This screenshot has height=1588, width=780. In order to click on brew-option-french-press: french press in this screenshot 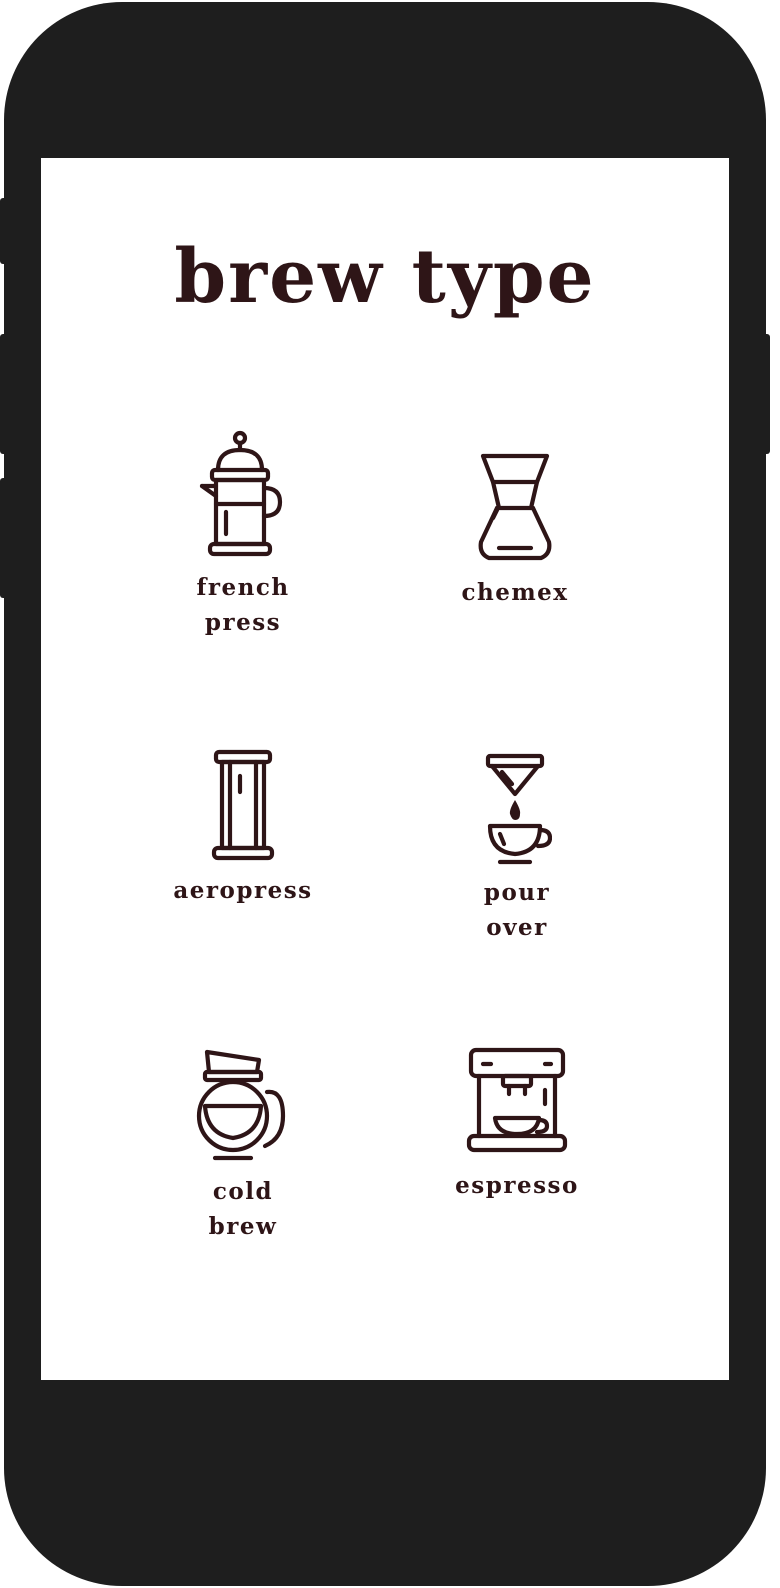, I will do `click(243, 535)`.